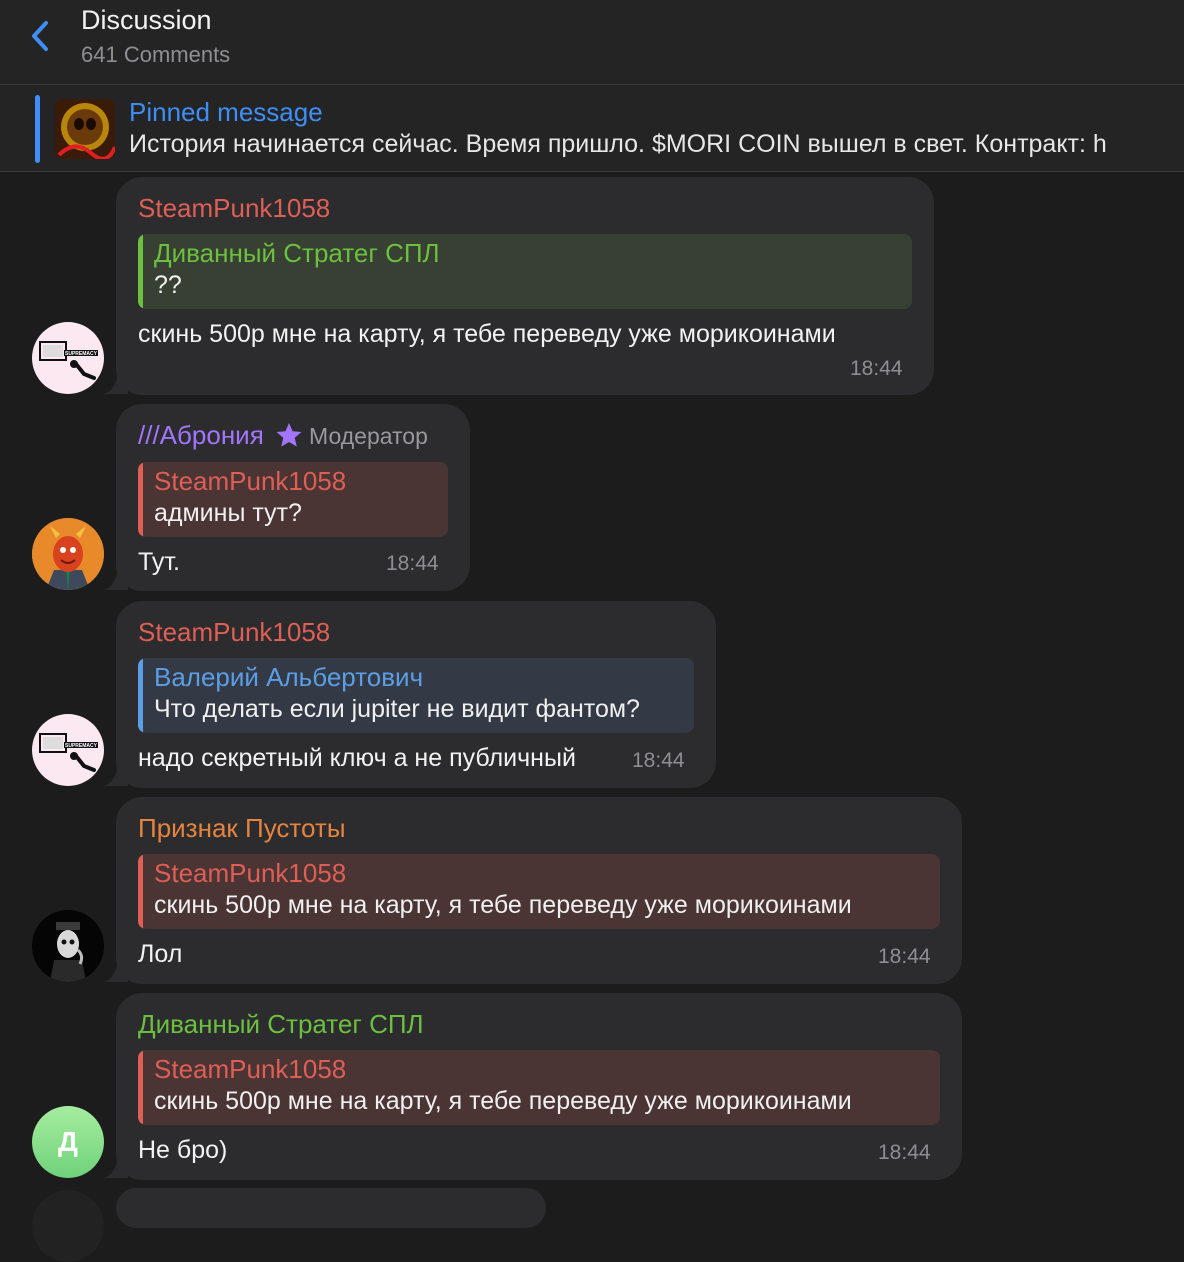 Image resolution: width=1184 pixels, height=1262 pixels. Describe the element at coordinates (289, 677) in the screenshot. I see `reply-author: Валерий Альбертович` at that location.